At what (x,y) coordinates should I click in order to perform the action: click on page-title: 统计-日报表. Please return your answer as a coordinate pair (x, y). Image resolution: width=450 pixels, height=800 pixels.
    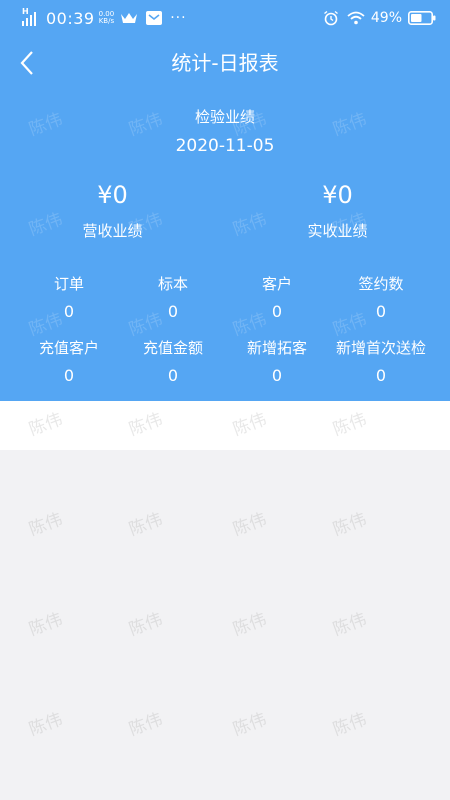
    Looking at the image, I should click on (225, 63).